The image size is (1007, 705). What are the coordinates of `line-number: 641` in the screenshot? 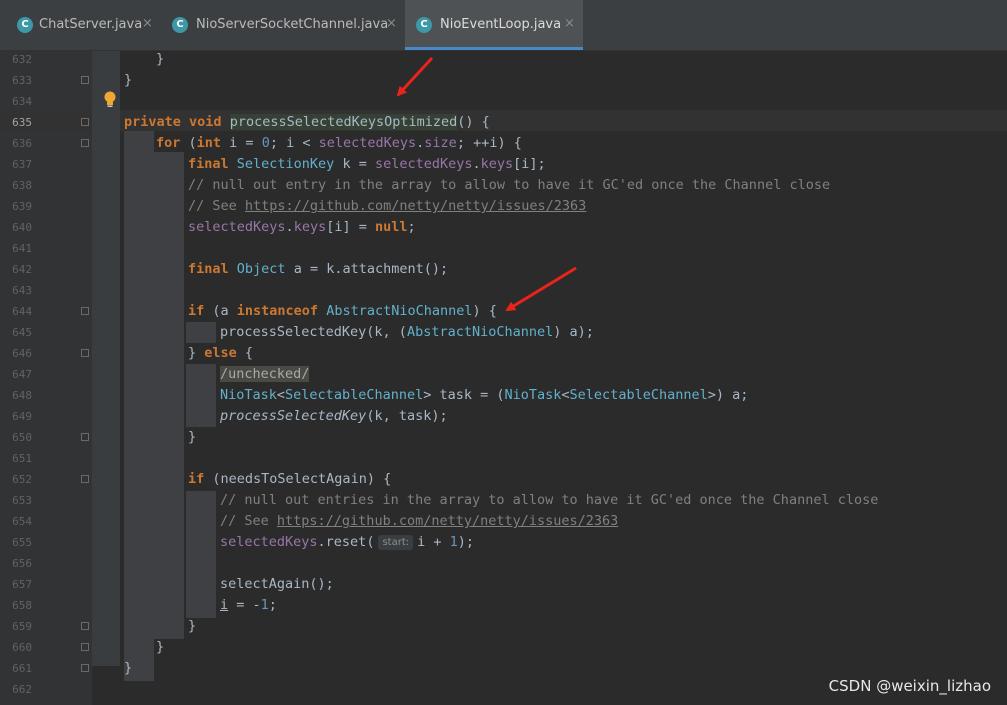 It's located at (22, 248).